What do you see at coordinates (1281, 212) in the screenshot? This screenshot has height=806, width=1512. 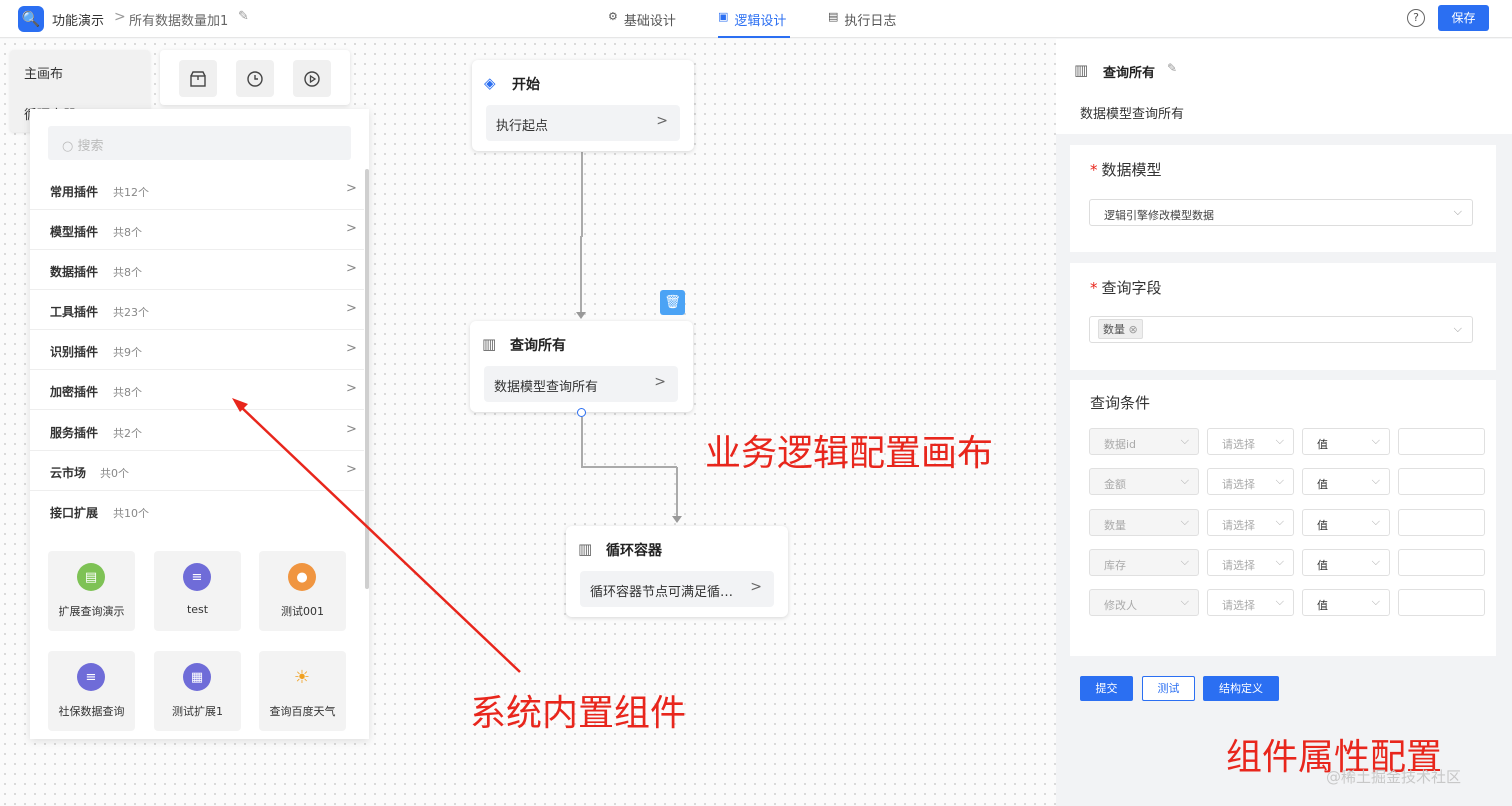 I see `data-model-select: 逻辑引擎修改模型数据 ⌵` at bounding box center [1281, 212].